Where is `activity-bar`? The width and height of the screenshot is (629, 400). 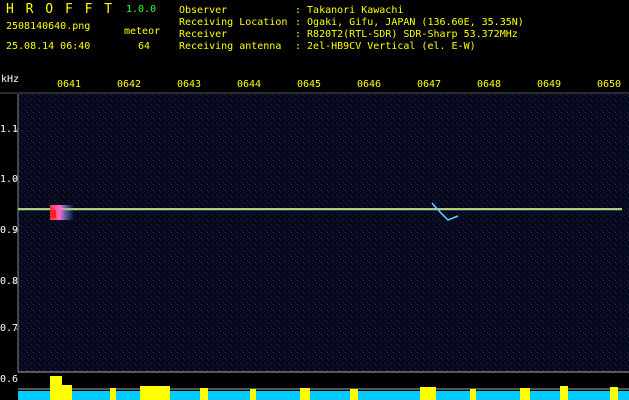
activity-bar is located at coordinates (323, 395).